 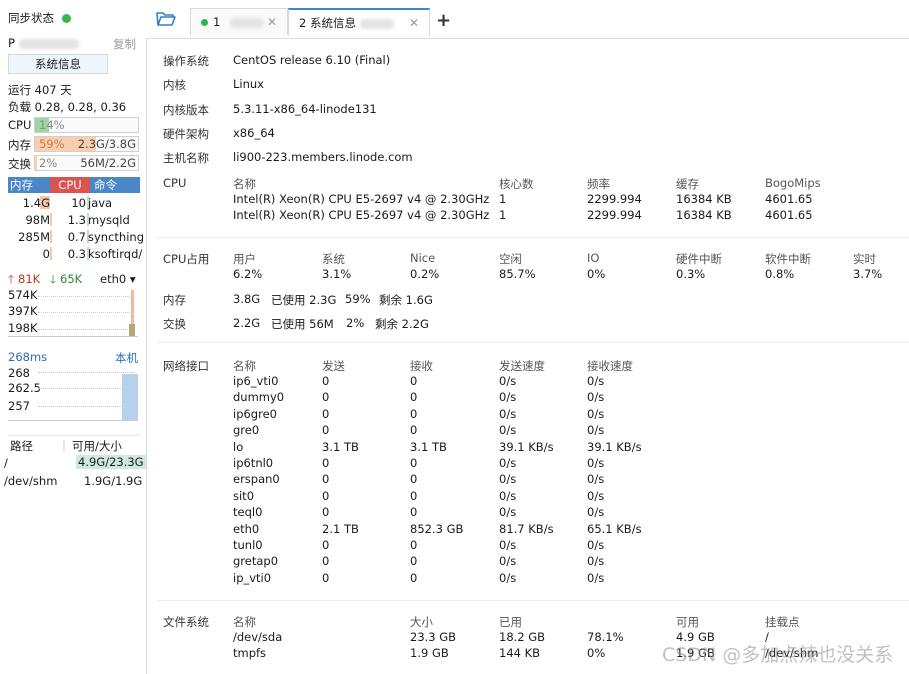 I want to click on mem-bar, so click(x=51, y=219).